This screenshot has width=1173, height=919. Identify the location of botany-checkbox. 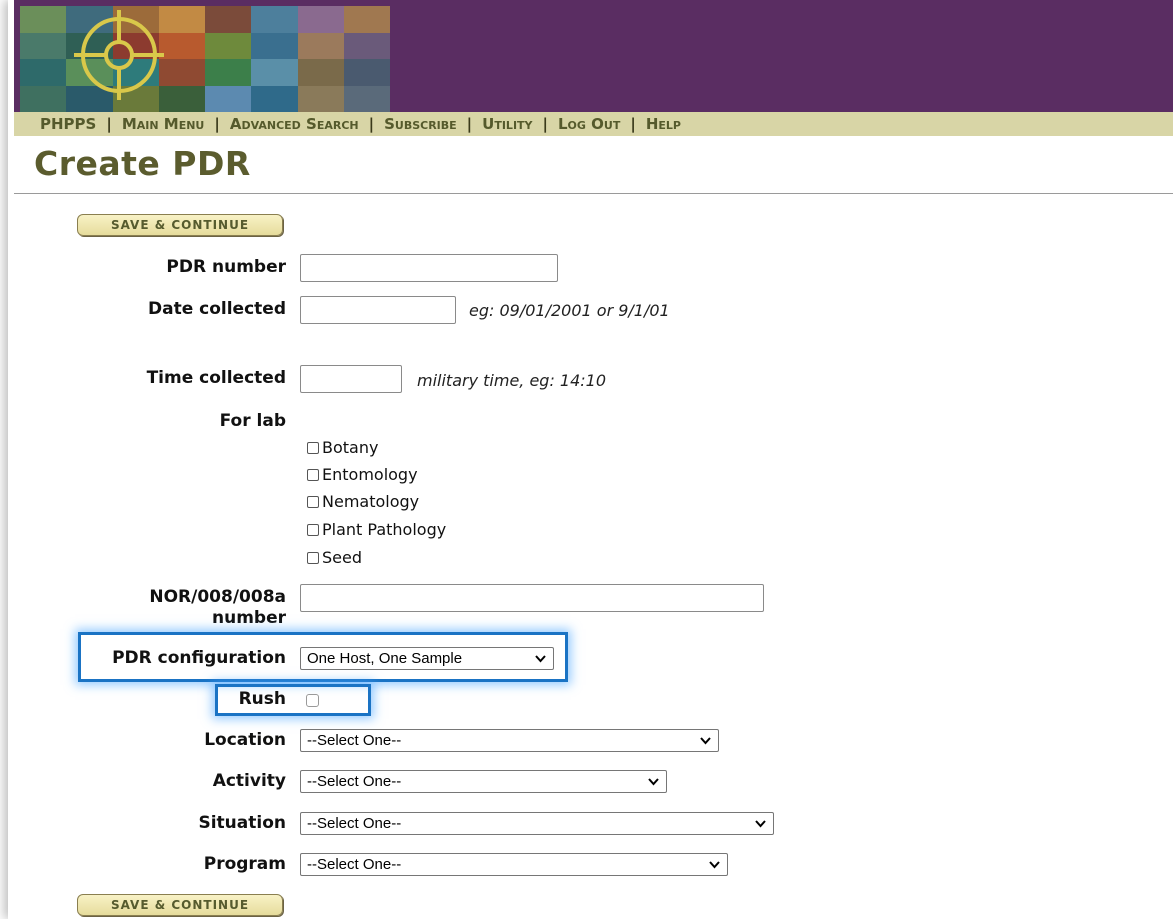
(313, 447).